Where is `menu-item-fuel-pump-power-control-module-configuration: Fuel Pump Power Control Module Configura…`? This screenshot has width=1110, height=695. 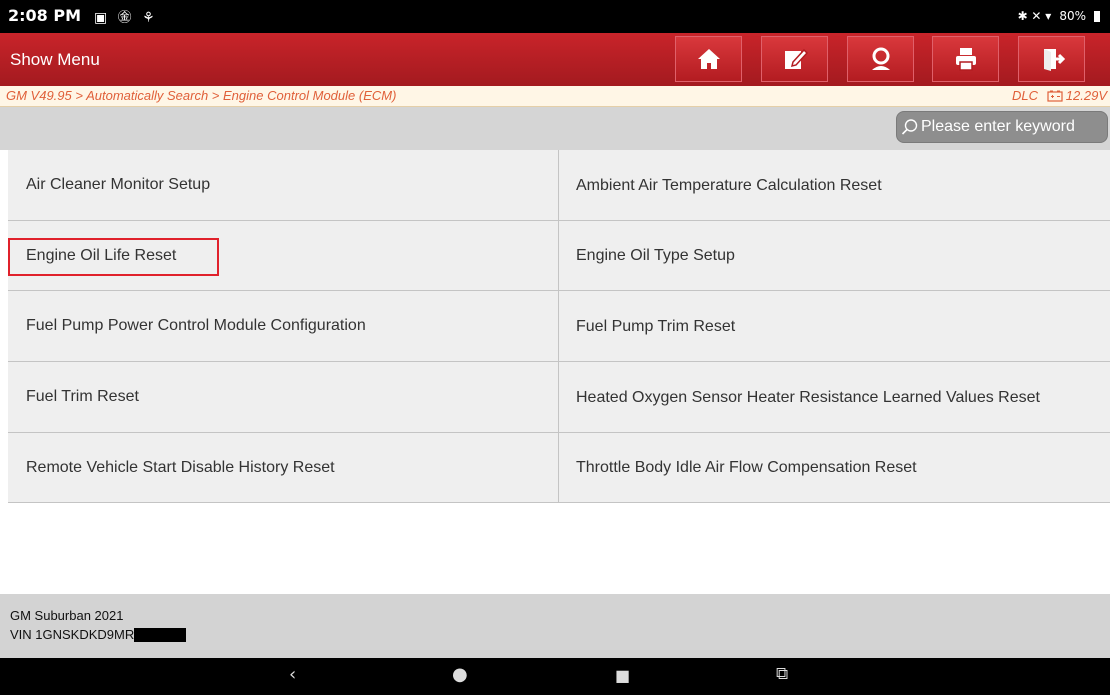 menu-item-fuel-pump-power-control-module-configuration: Fuel Pump Power Control Module Configura… is located at coordinates (283, 326).